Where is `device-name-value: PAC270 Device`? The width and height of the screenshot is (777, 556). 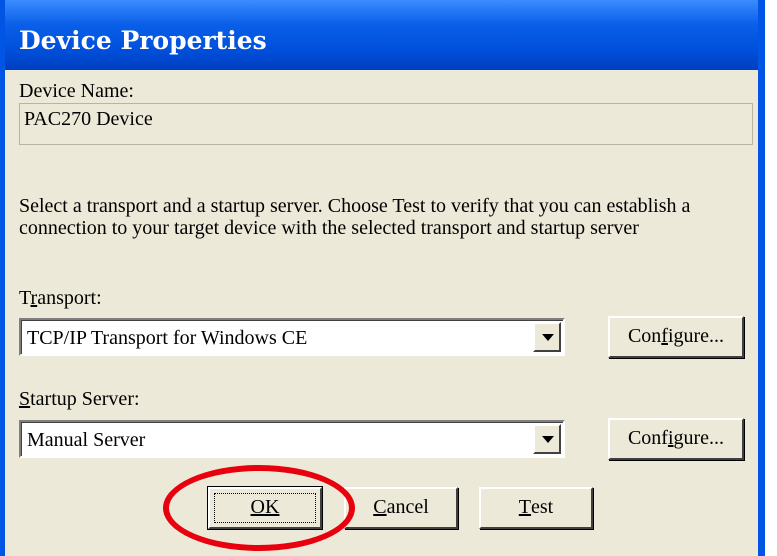 device-name-value: PAC270 Device is located at coordinates (88, 119).